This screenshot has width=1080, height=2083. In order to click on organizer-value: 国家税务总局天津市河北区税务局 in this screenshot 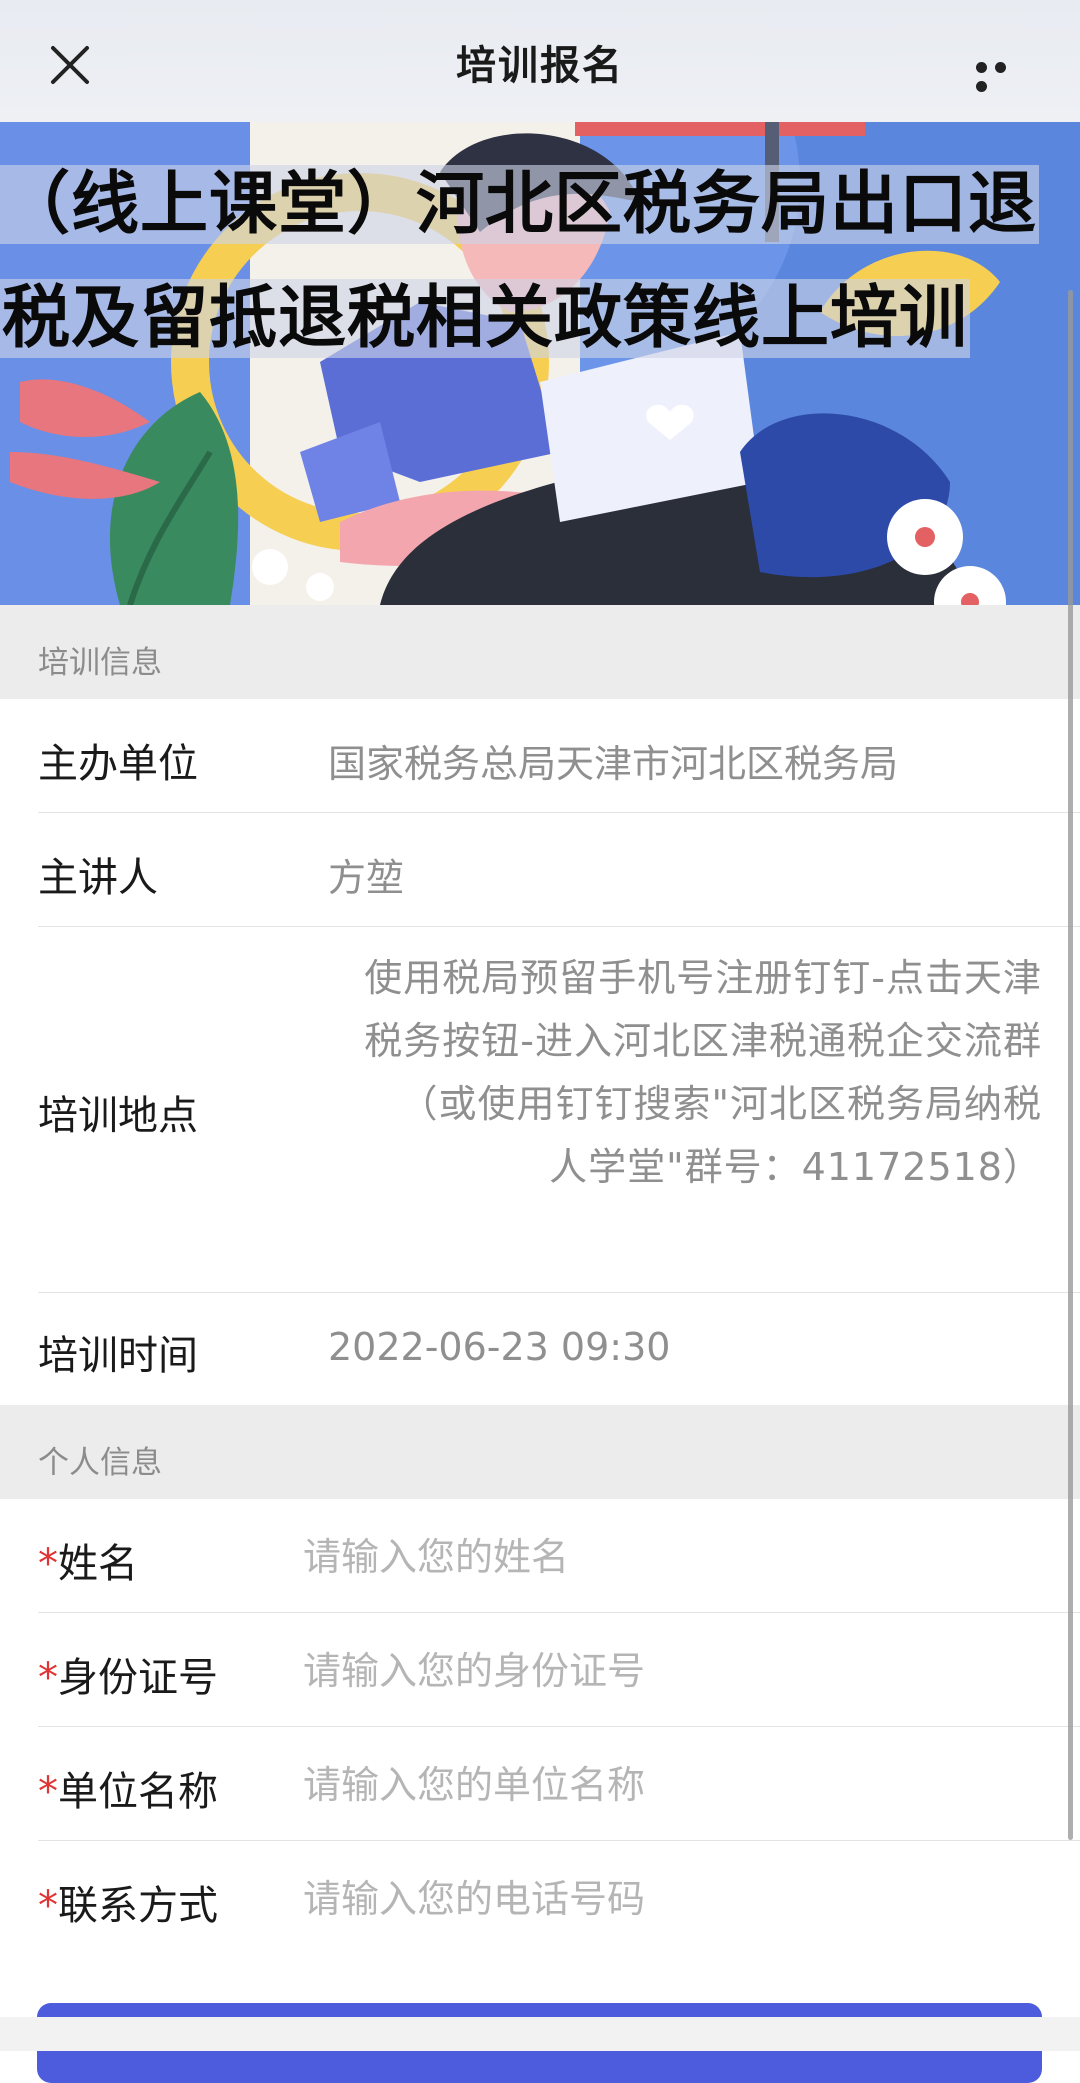, I will do `click(613, 764)`.